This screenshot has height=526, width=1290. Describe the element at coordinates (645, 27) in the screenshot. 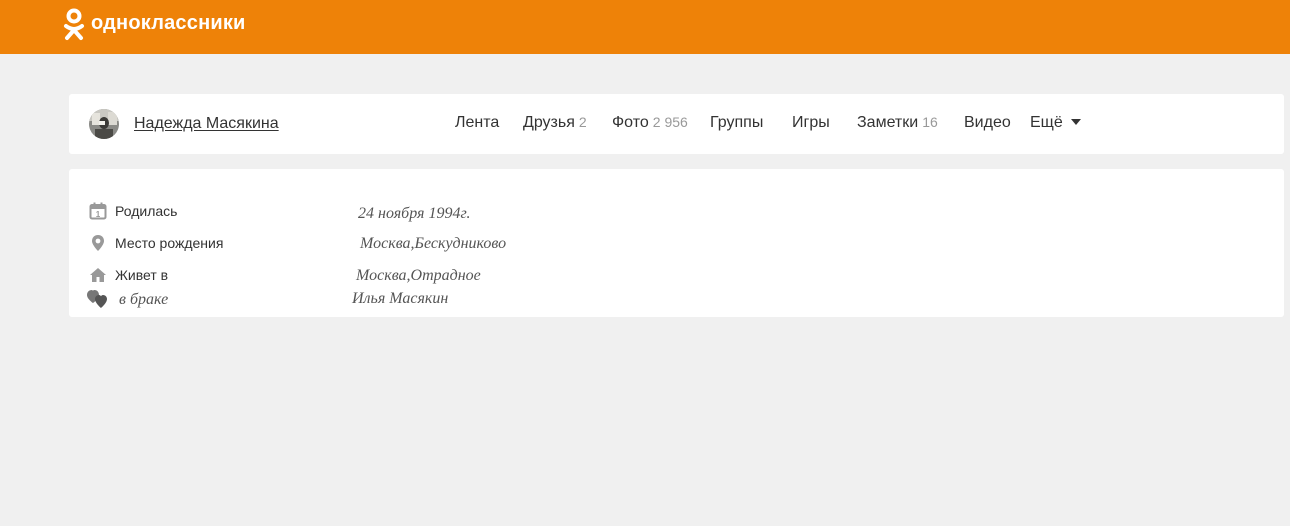

I see `top-header: одноклассники` at that location.